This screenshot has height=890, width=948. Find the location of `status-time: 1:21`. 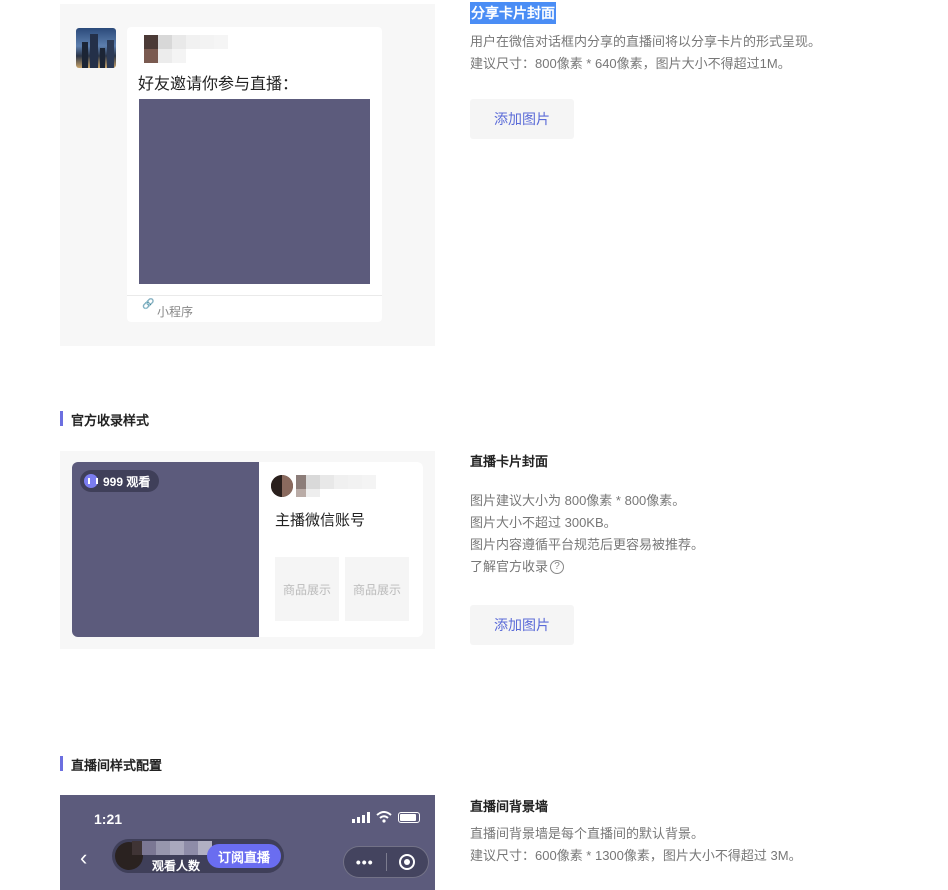

status-time: 1:21 is located at coordinates (108, 819).